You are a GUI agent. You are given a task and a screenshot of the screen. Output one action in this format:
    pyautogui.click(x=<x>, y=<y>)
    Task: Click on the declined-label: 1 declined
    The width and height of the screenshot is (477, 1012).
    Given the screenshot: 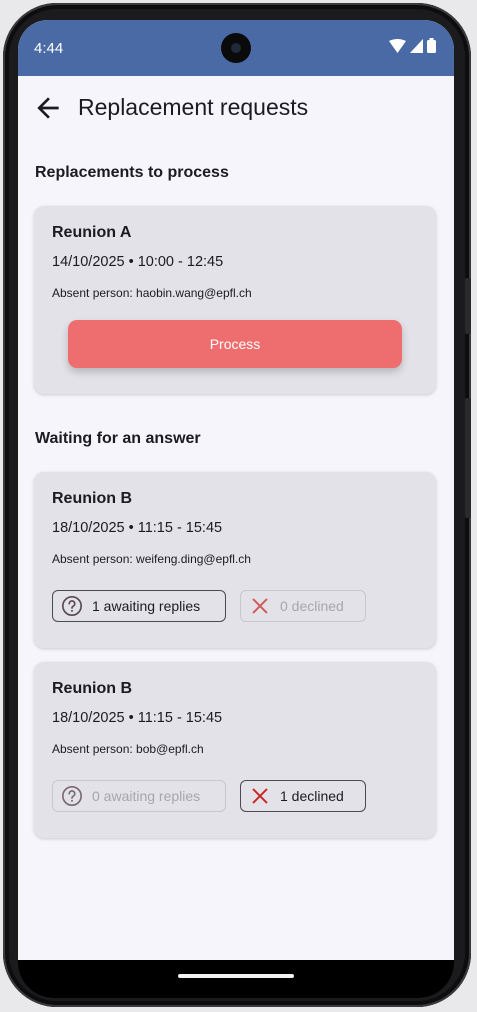 What is the action you would take?
    pyautogui.click(x=312, y=796)
    